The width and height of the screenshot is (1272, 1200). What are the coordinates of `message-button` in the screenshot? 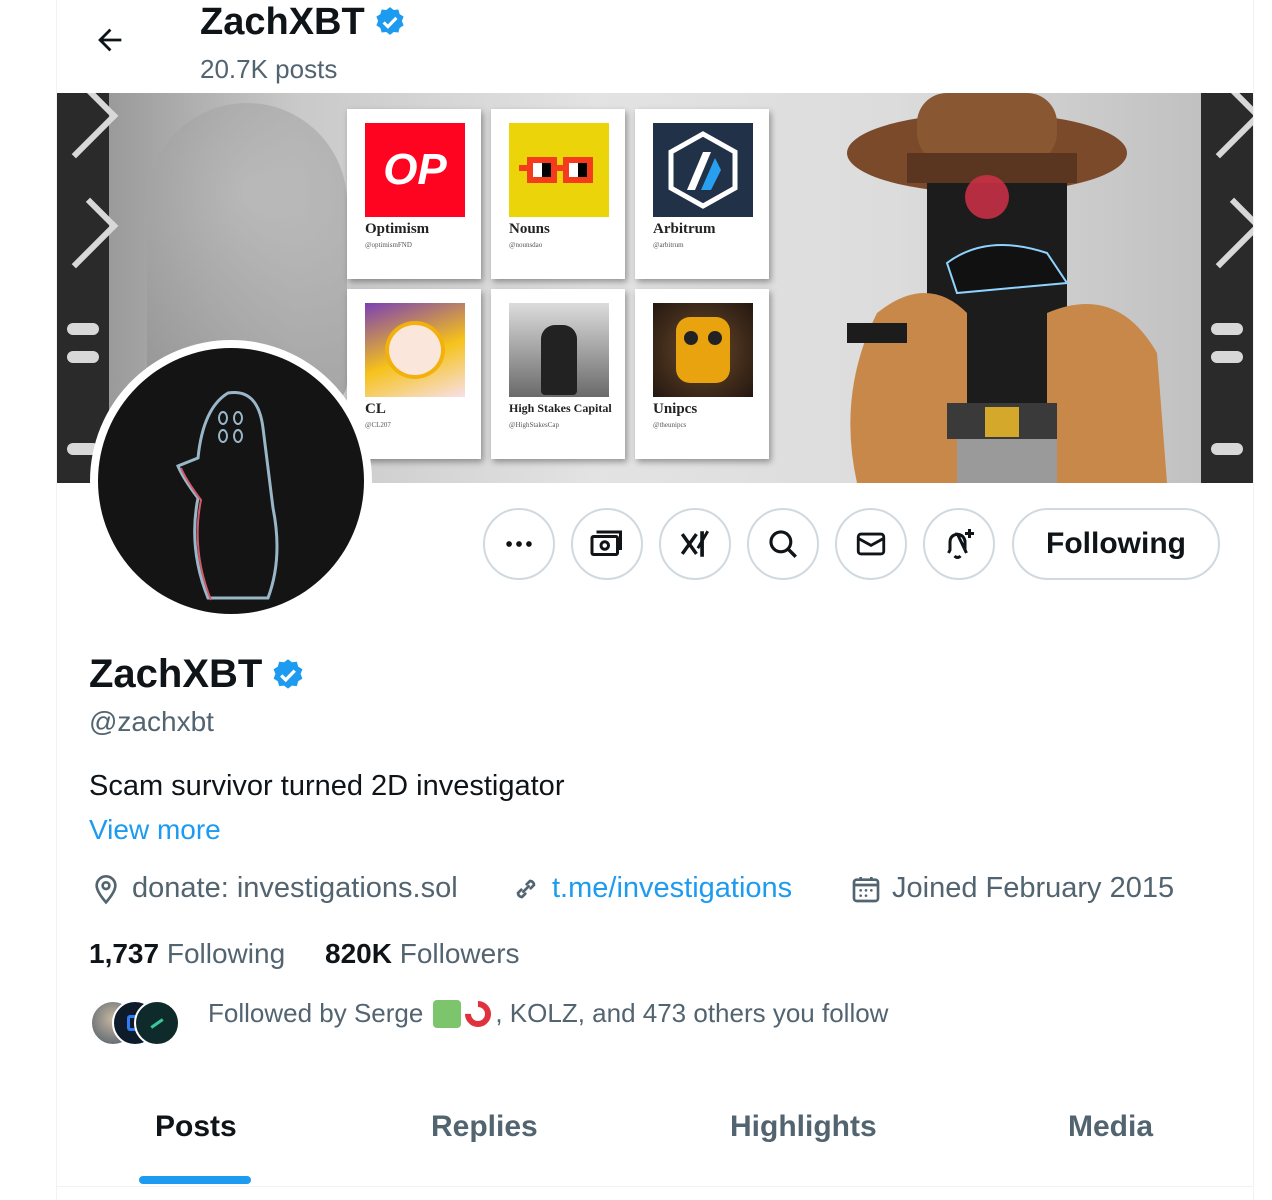 It's located at (871, 544).